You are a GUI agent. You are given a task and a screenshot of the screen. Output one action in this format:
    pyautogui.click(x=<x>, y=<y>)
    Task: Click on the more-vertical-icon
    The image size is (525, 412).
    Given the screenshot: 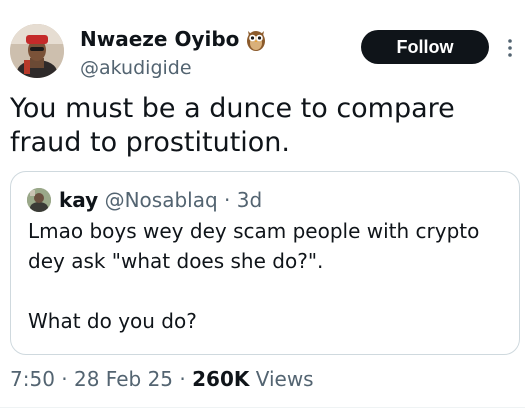 What is the action you would take?
    pyautogui.click(x=510, y=48)
    